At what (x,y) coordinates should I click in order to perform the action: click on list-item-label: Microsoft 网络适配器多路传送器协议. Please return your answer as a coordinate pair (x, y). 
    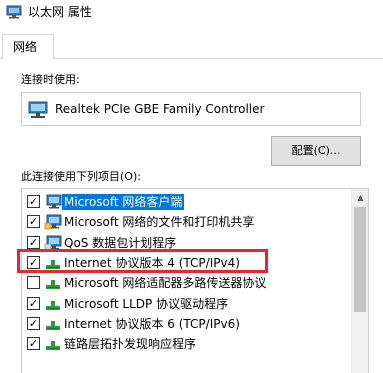
    Looking at the image, I should click on (165, 283).